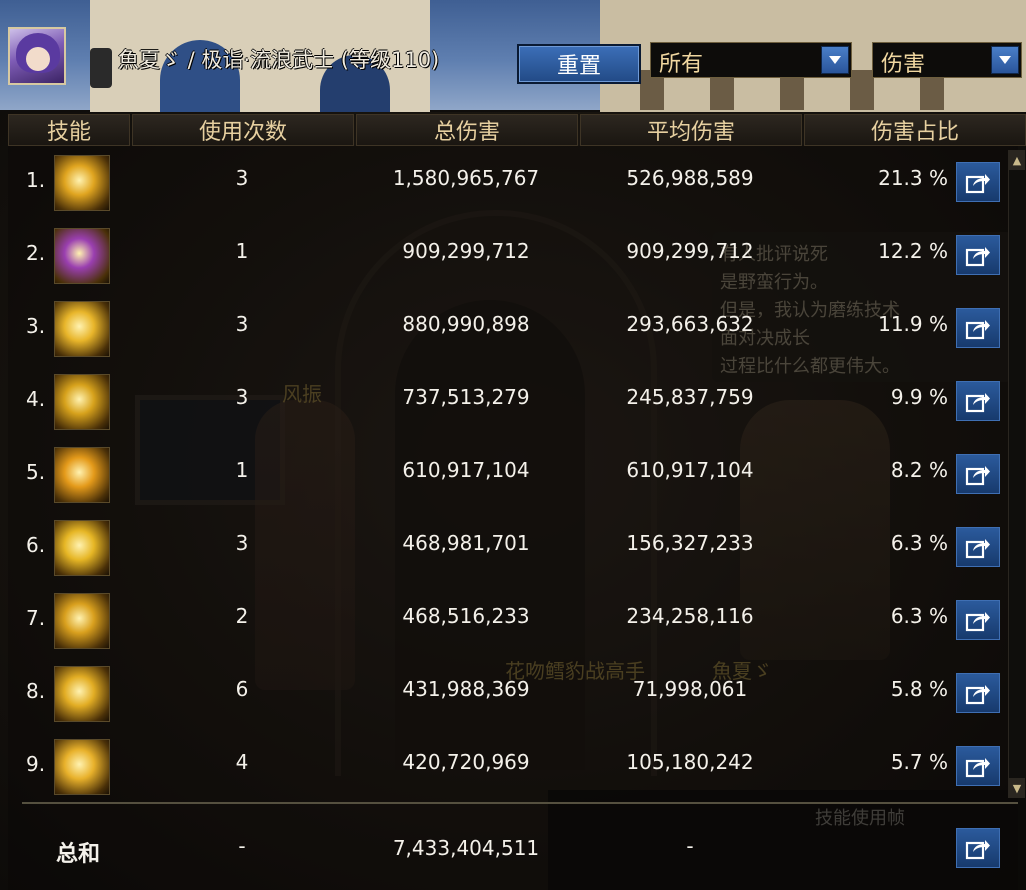  What do you see at coordinates (82, 548) in the screenshot?
I see `lightning-slash-skill-icon` at bounding box center [82, 548].